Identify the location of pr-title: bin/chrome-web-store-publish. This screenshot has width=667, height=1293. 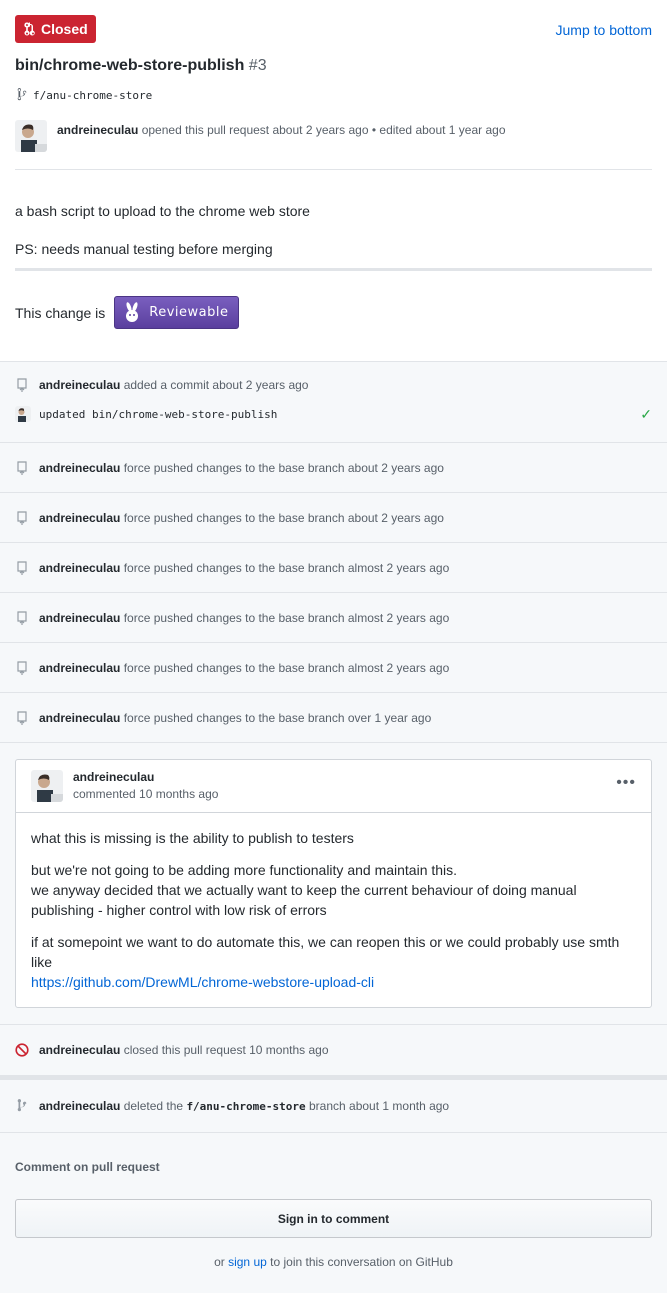
(130, 65).